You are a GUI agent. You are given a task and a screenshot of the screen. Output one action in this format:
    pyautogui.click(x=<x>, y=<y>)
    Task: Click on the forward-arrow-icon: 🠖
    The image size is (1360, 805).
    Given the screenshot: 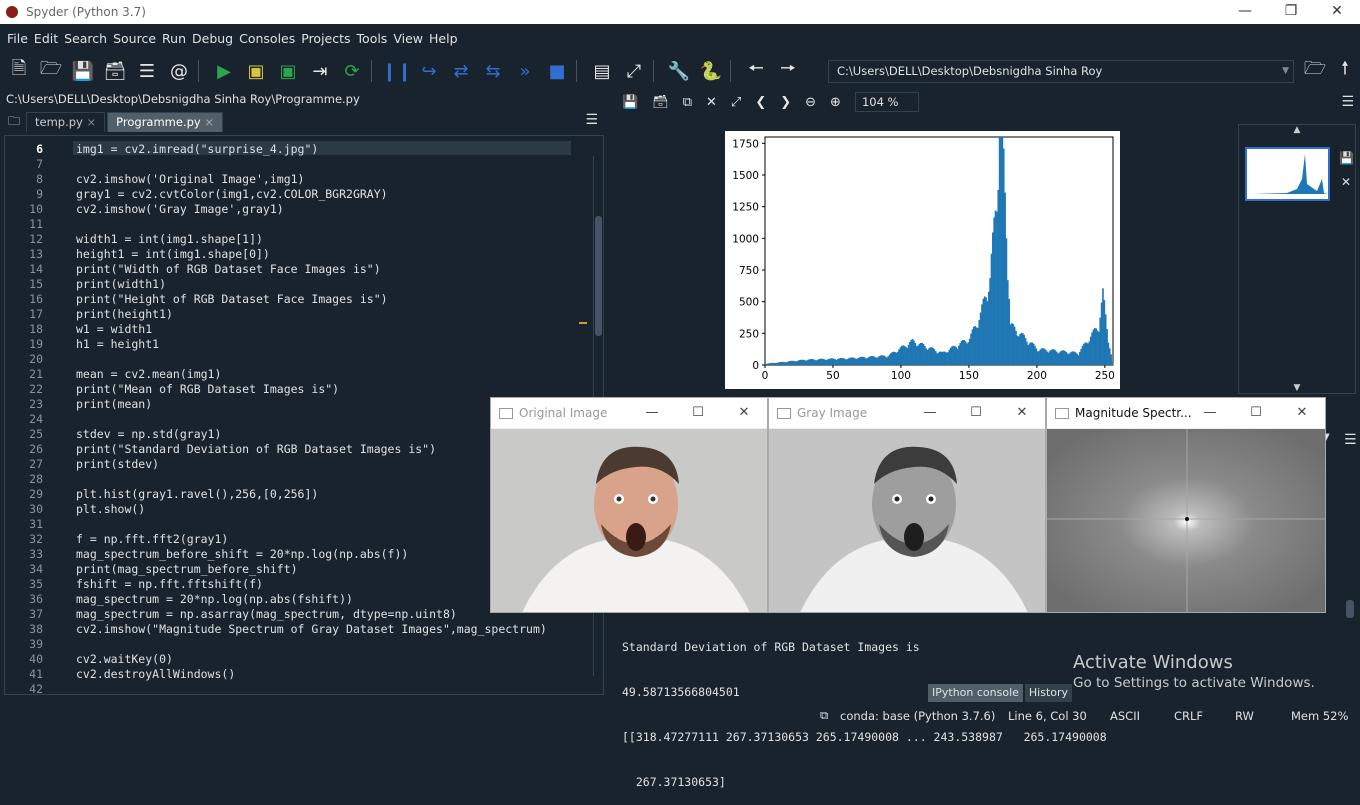 What is the action you would take?
    pyautogui.click(x=788, y=71)
    